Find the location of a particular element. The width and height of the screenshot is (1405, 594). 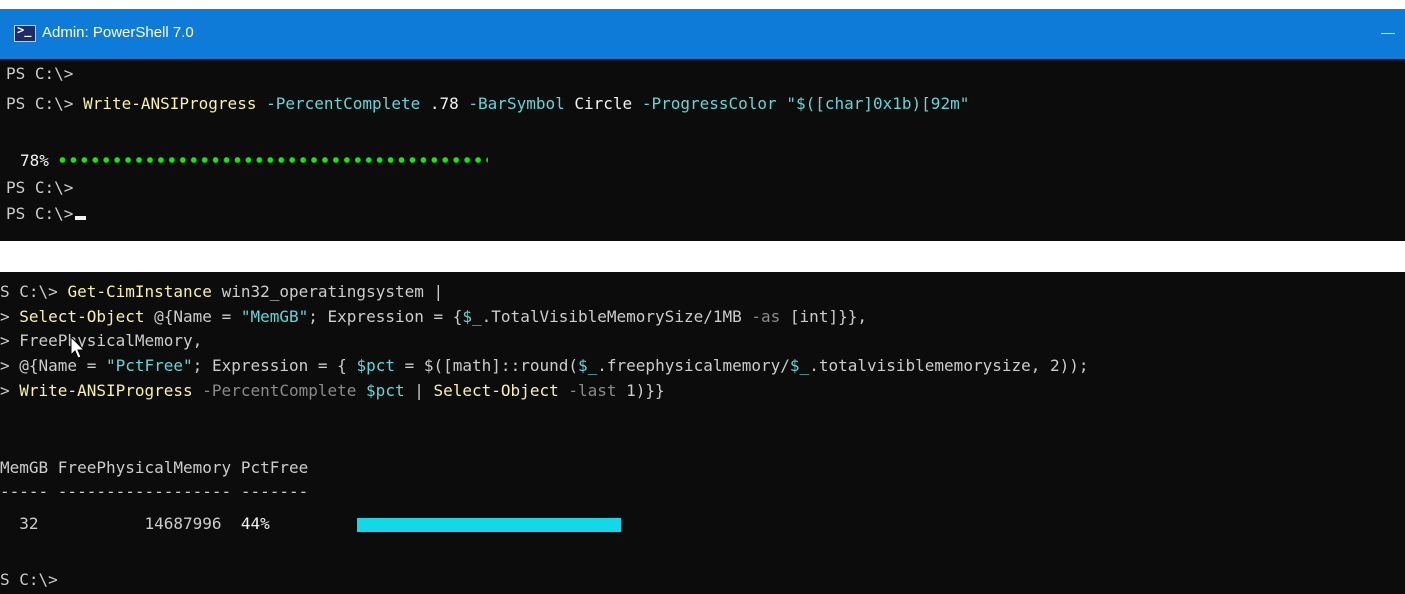

prompt-line-active: PS C:\> is located at coordinates (46, 214).